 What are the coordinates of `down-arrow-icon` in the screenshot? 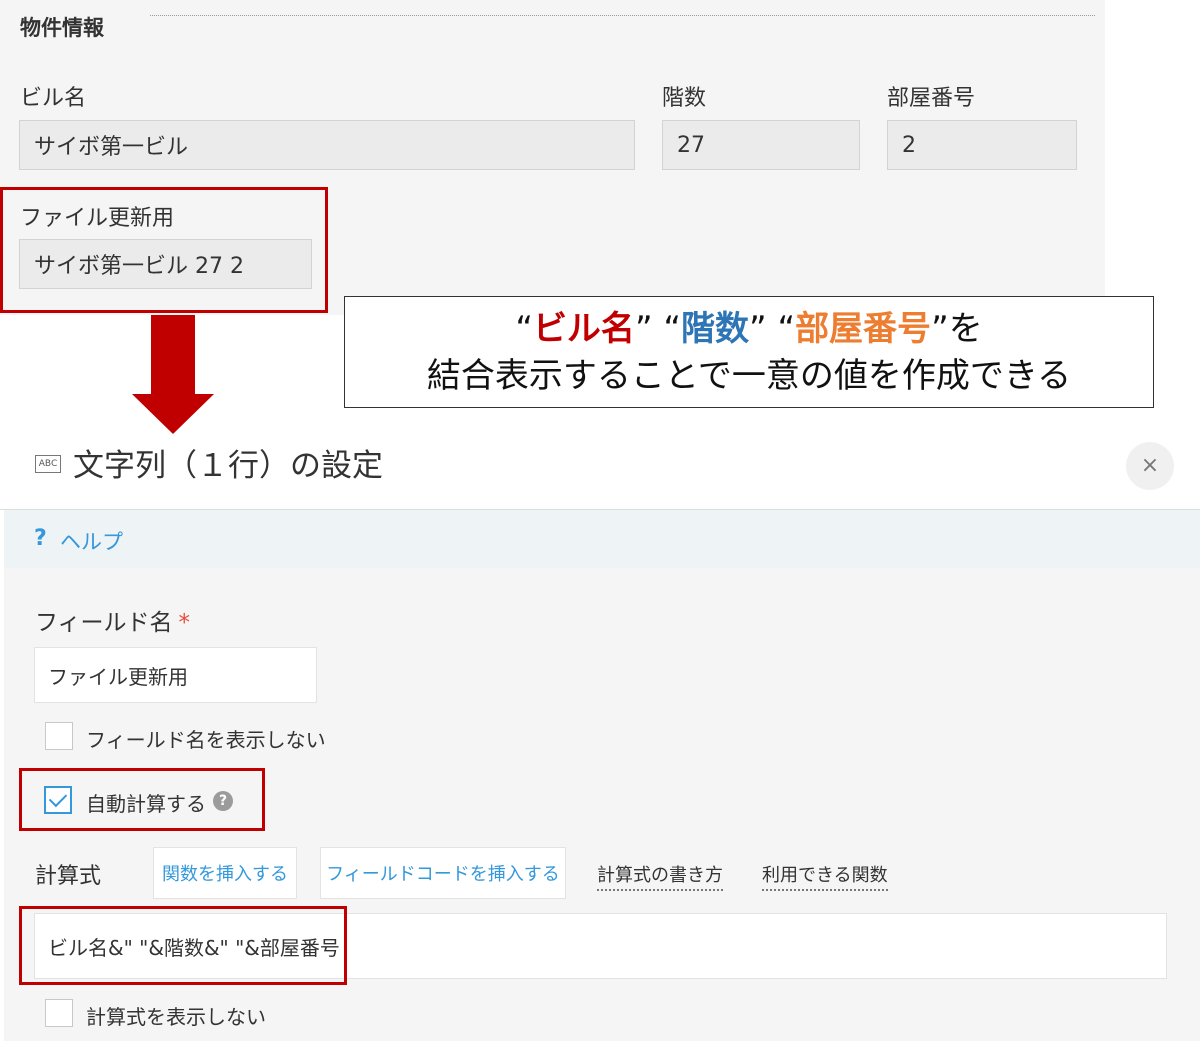 It's located at (173, 414).